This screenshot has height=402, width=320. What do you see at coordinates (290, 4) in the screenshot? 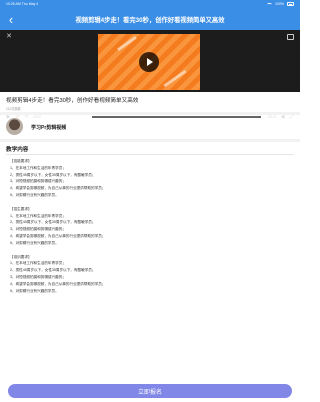
I see `battery-icon` at bounding box center [290, 4].